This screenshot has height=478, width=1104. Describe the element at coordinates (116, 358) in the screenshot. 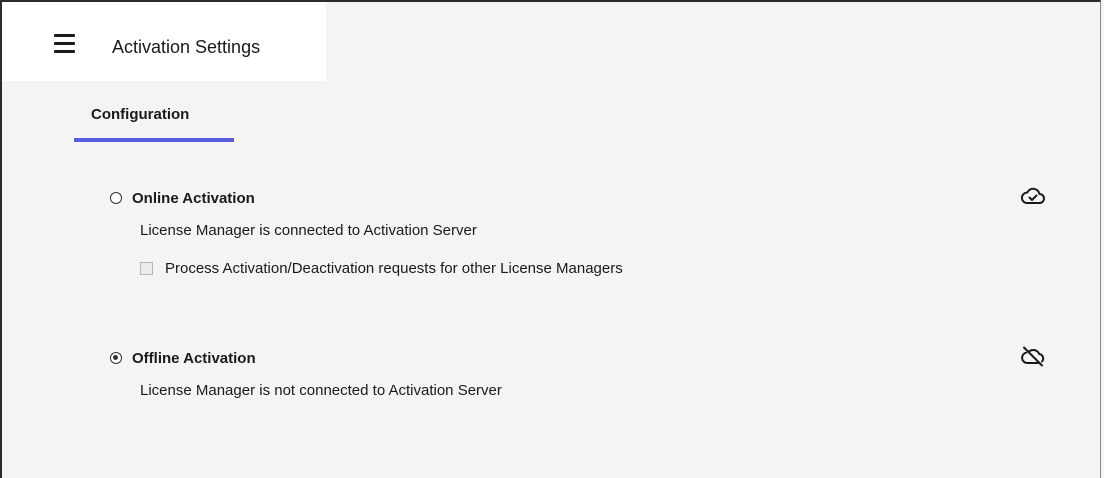

I see `offline-activation-radio` at that location.